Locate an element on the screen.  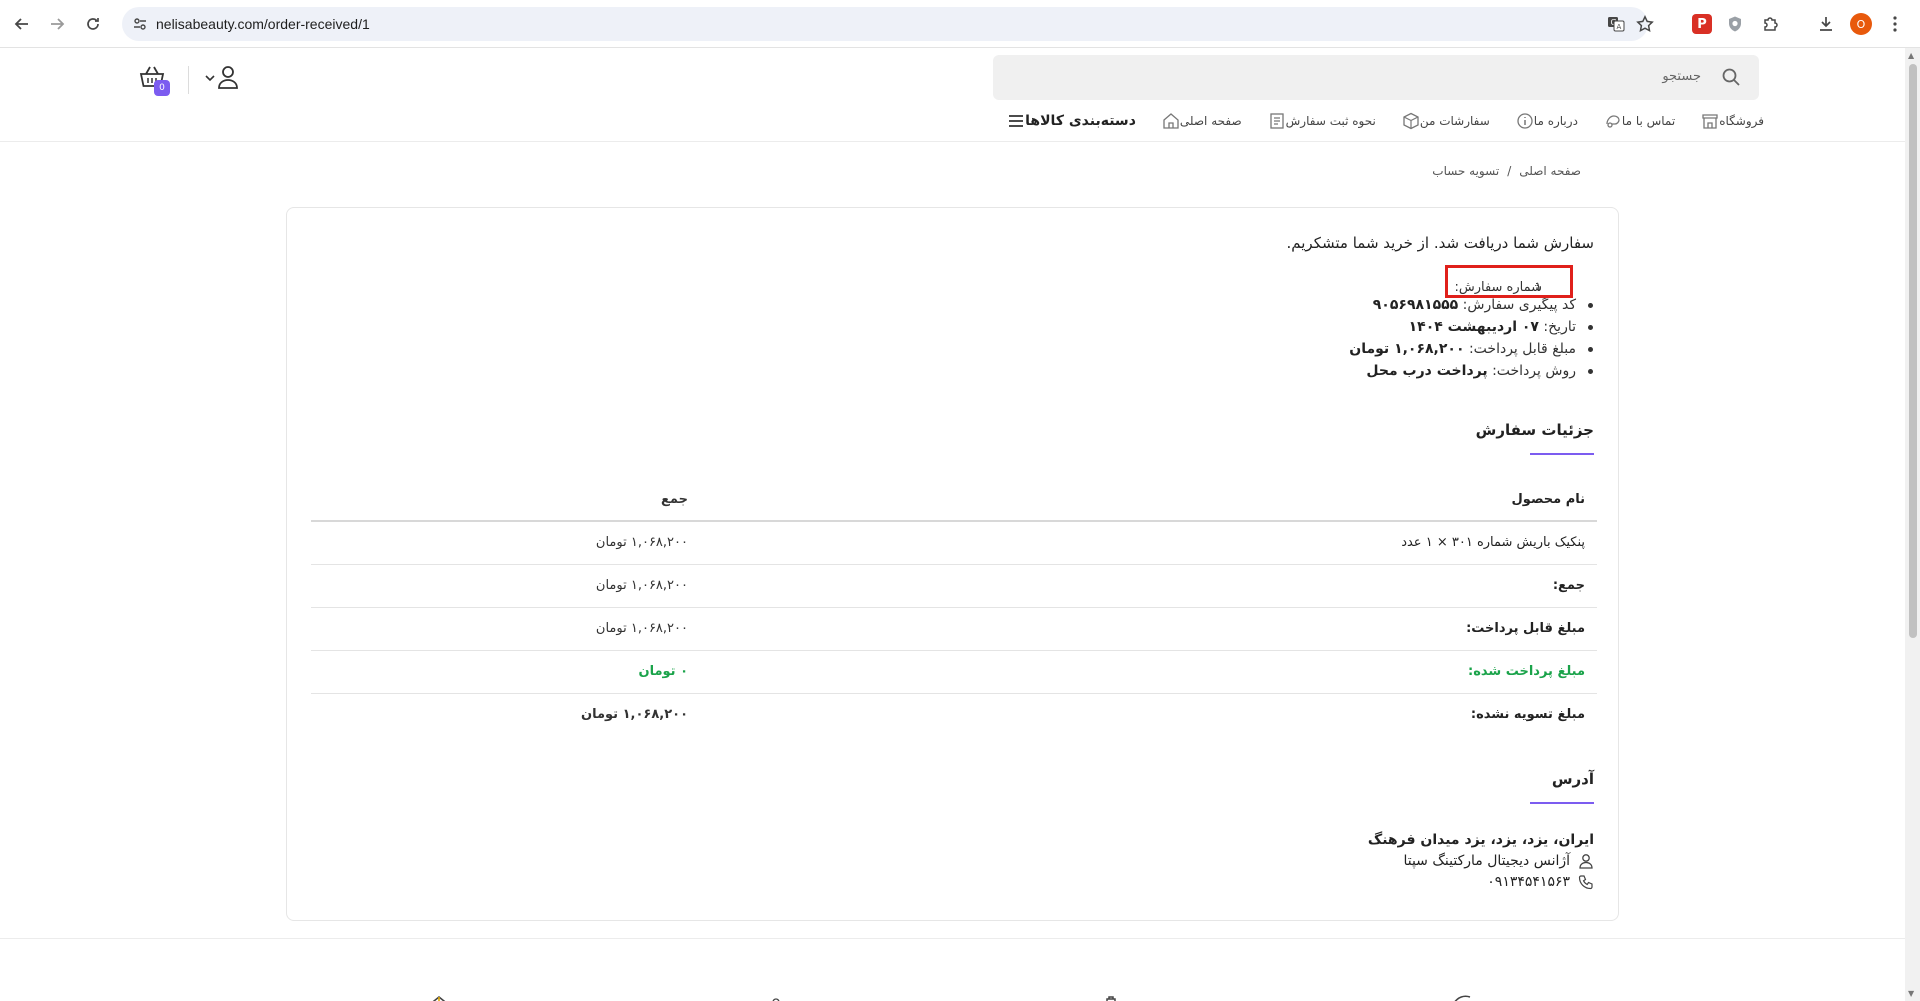
paid-label: مبلغ پرداخت شده: is located at coordinates (1526, 671).